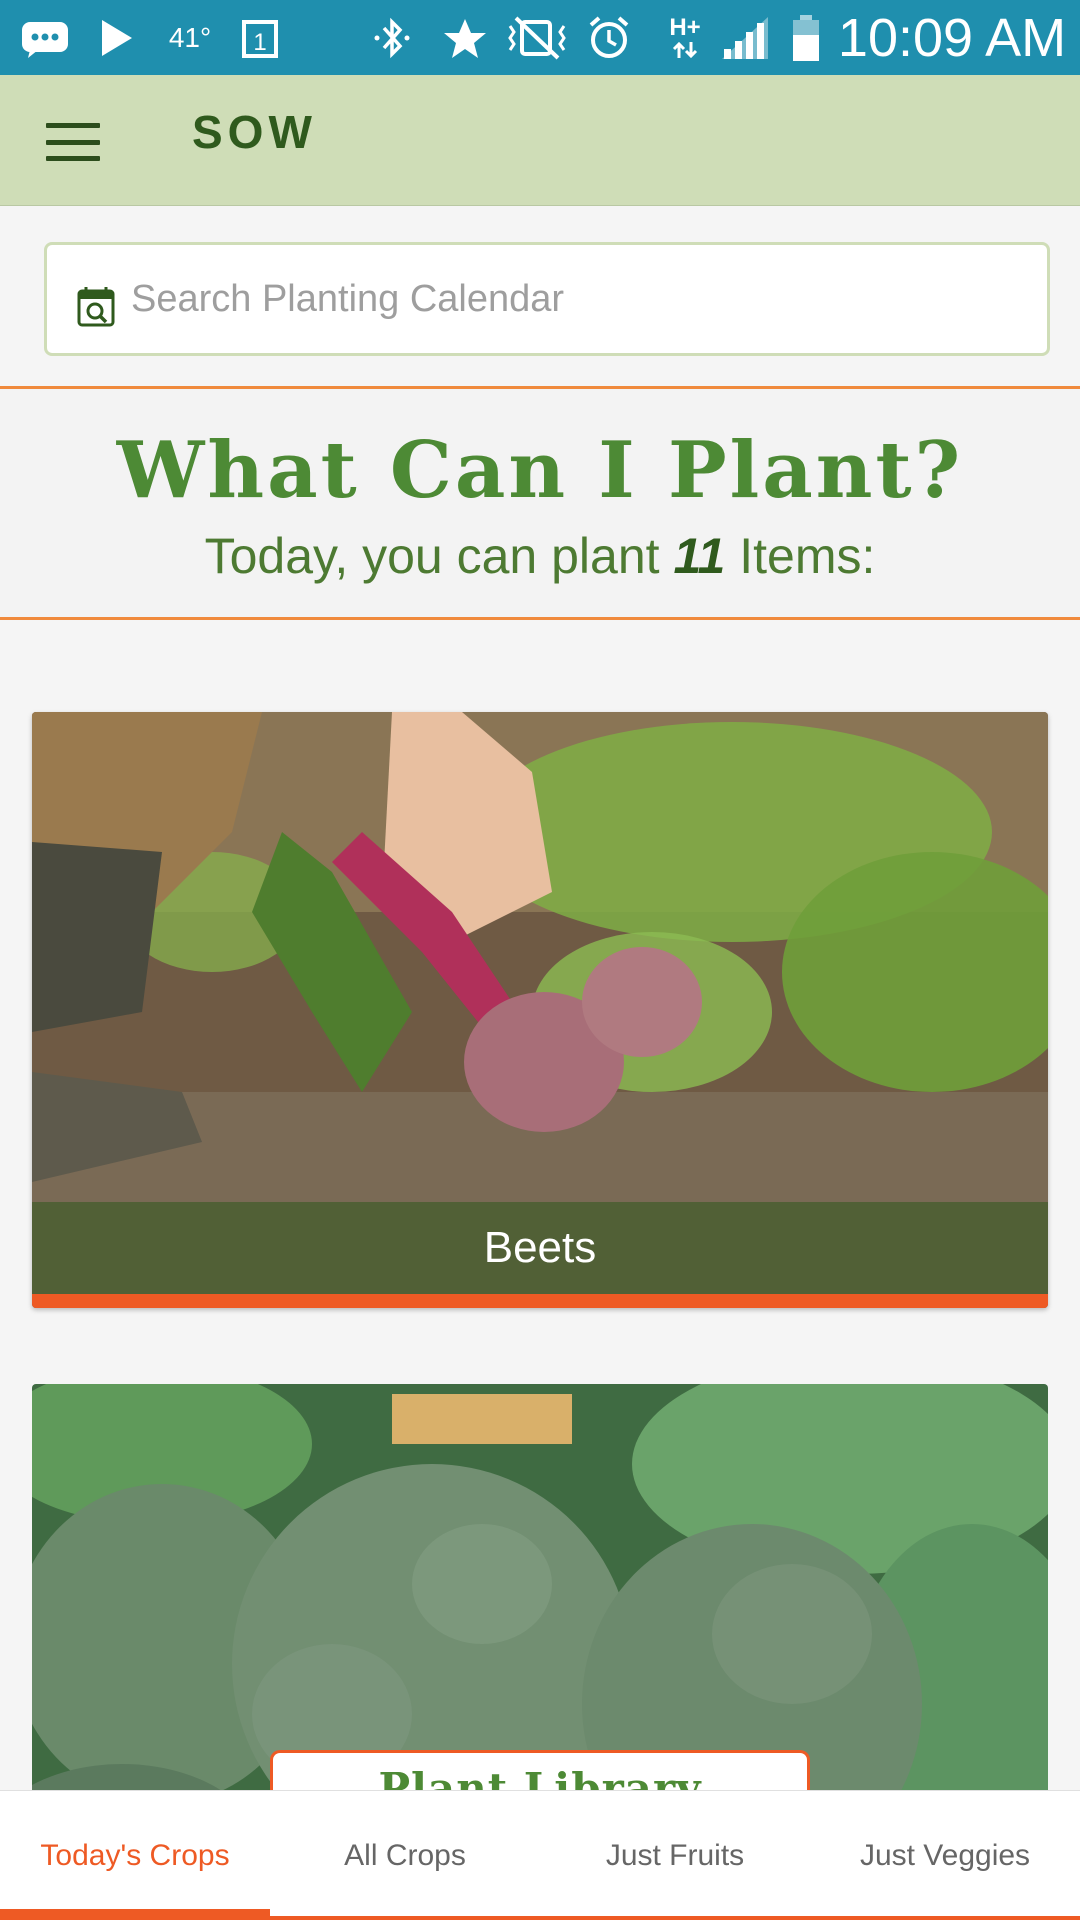 This screenshot has height=1920, width=1080. What do you see at coordinates (609, 37) in the screenshot?
I see `alarm-icon` at bounding box center [609, 37].